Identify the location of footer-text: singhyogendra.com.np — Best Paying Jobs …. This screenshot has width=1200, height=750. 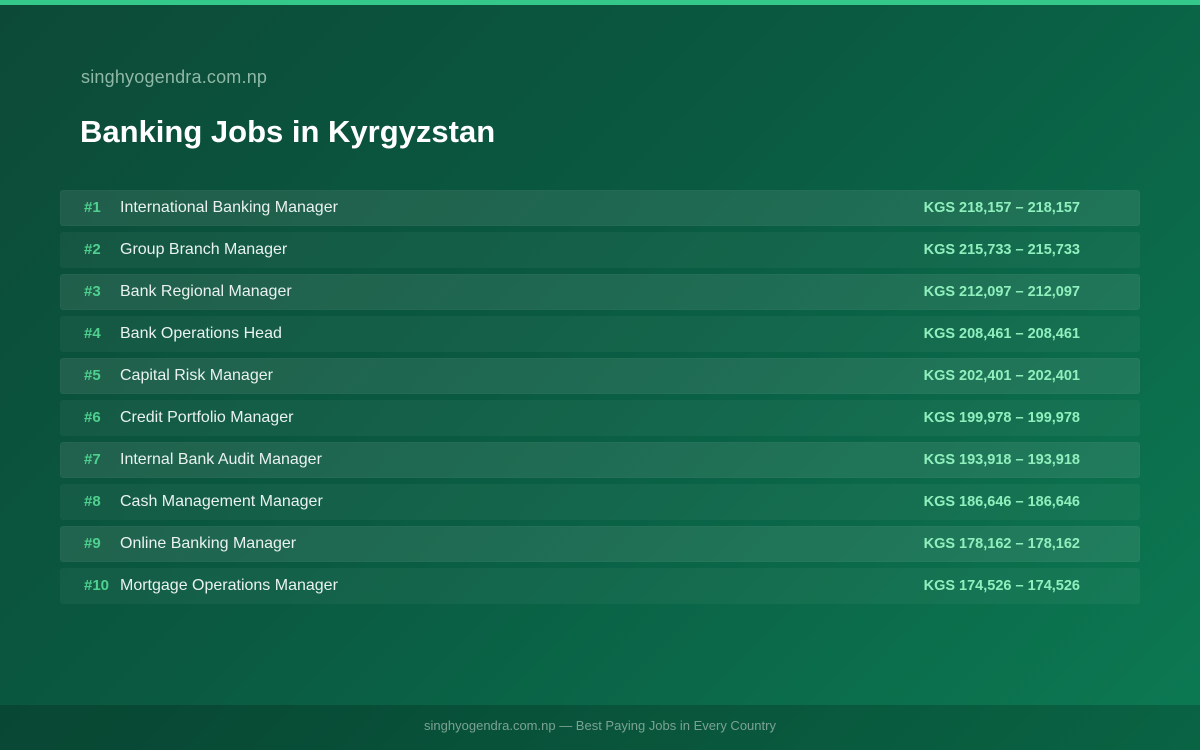
(600, 725).